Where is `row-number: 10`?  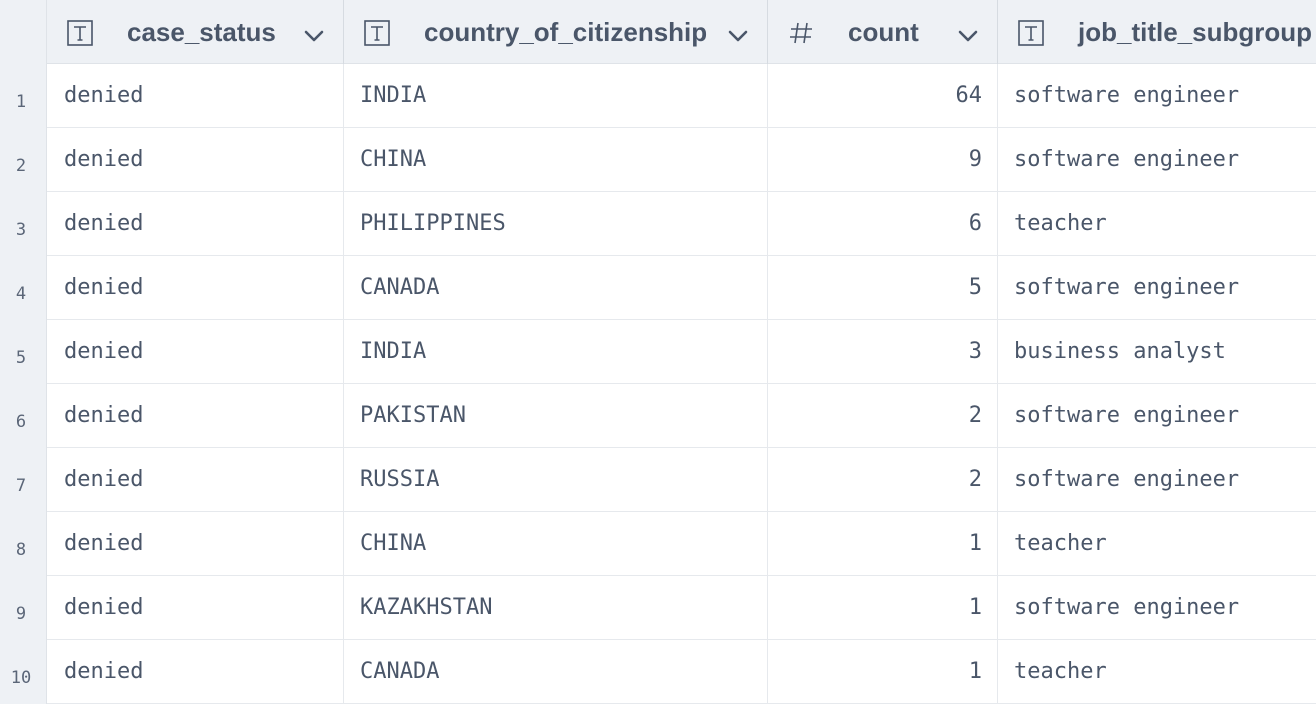
row-number: 10 is located at coordinates (23, 672).